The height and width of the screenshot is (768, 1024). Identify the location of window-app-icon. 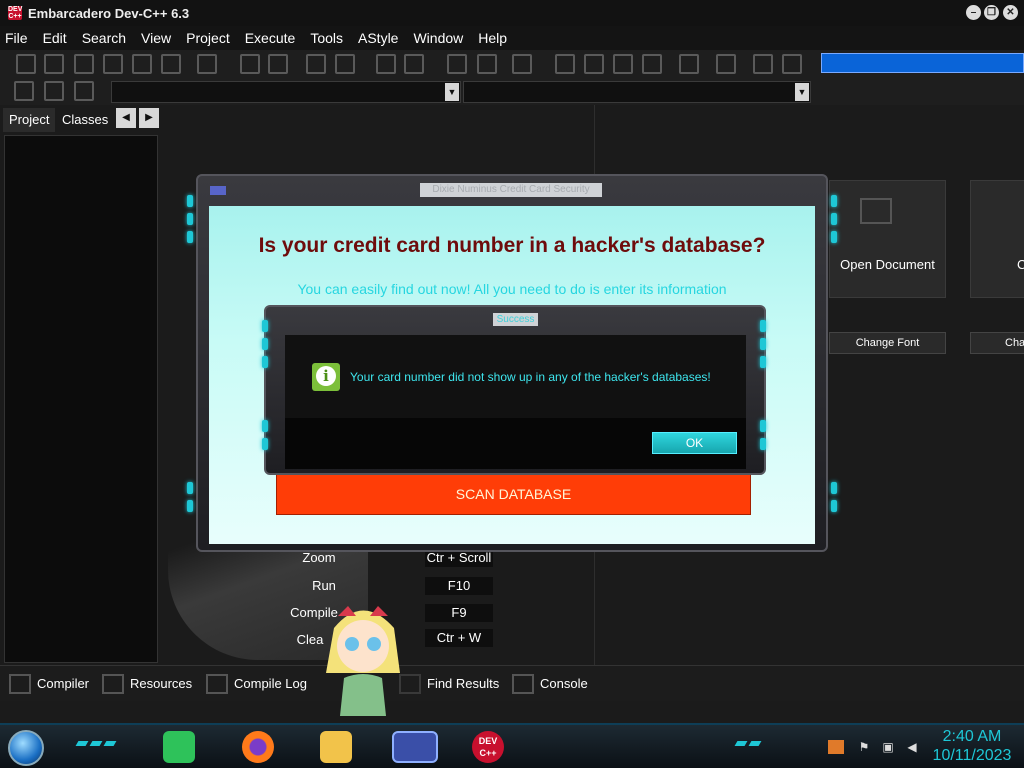
(218, 190).